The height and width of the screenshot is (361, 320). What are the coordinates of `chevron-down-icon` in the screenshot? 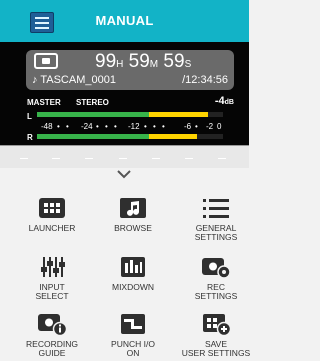 It's located at (124, 174).